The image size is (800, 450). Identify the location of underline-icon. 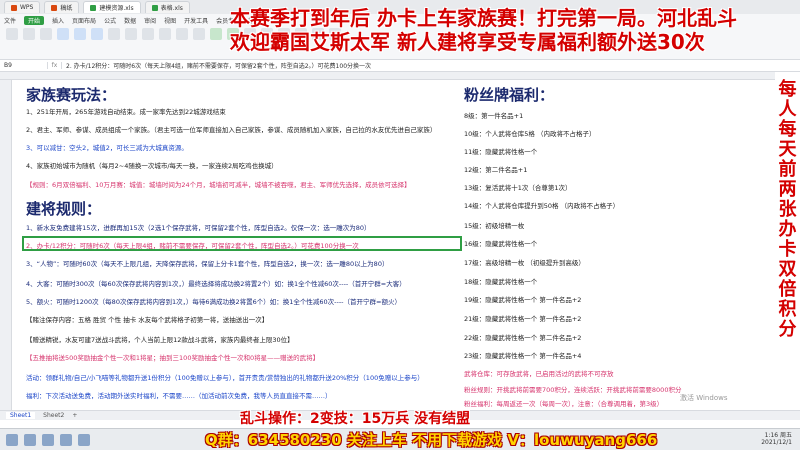
(97, 34).